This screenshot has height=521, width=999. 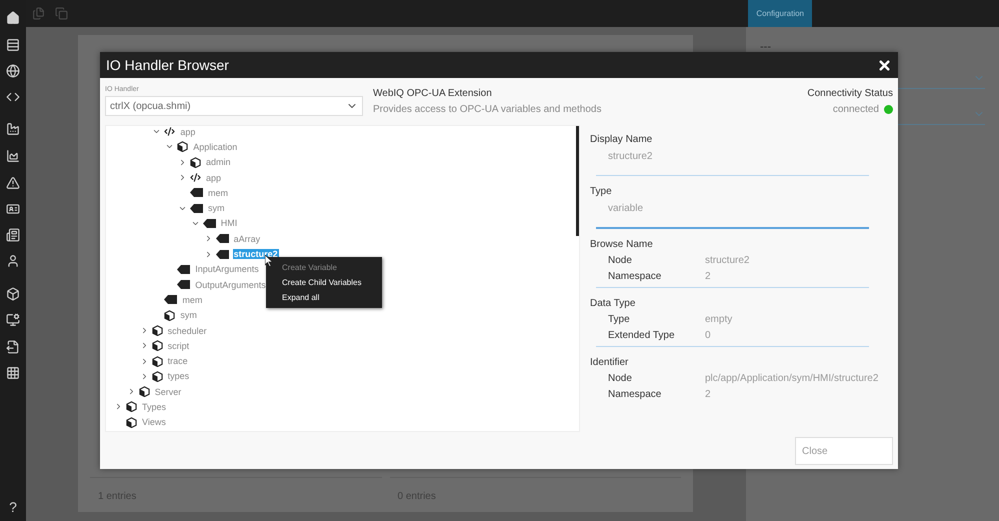 I want to click on menu-item: Create Child Variables, so click(x=324, y=282).